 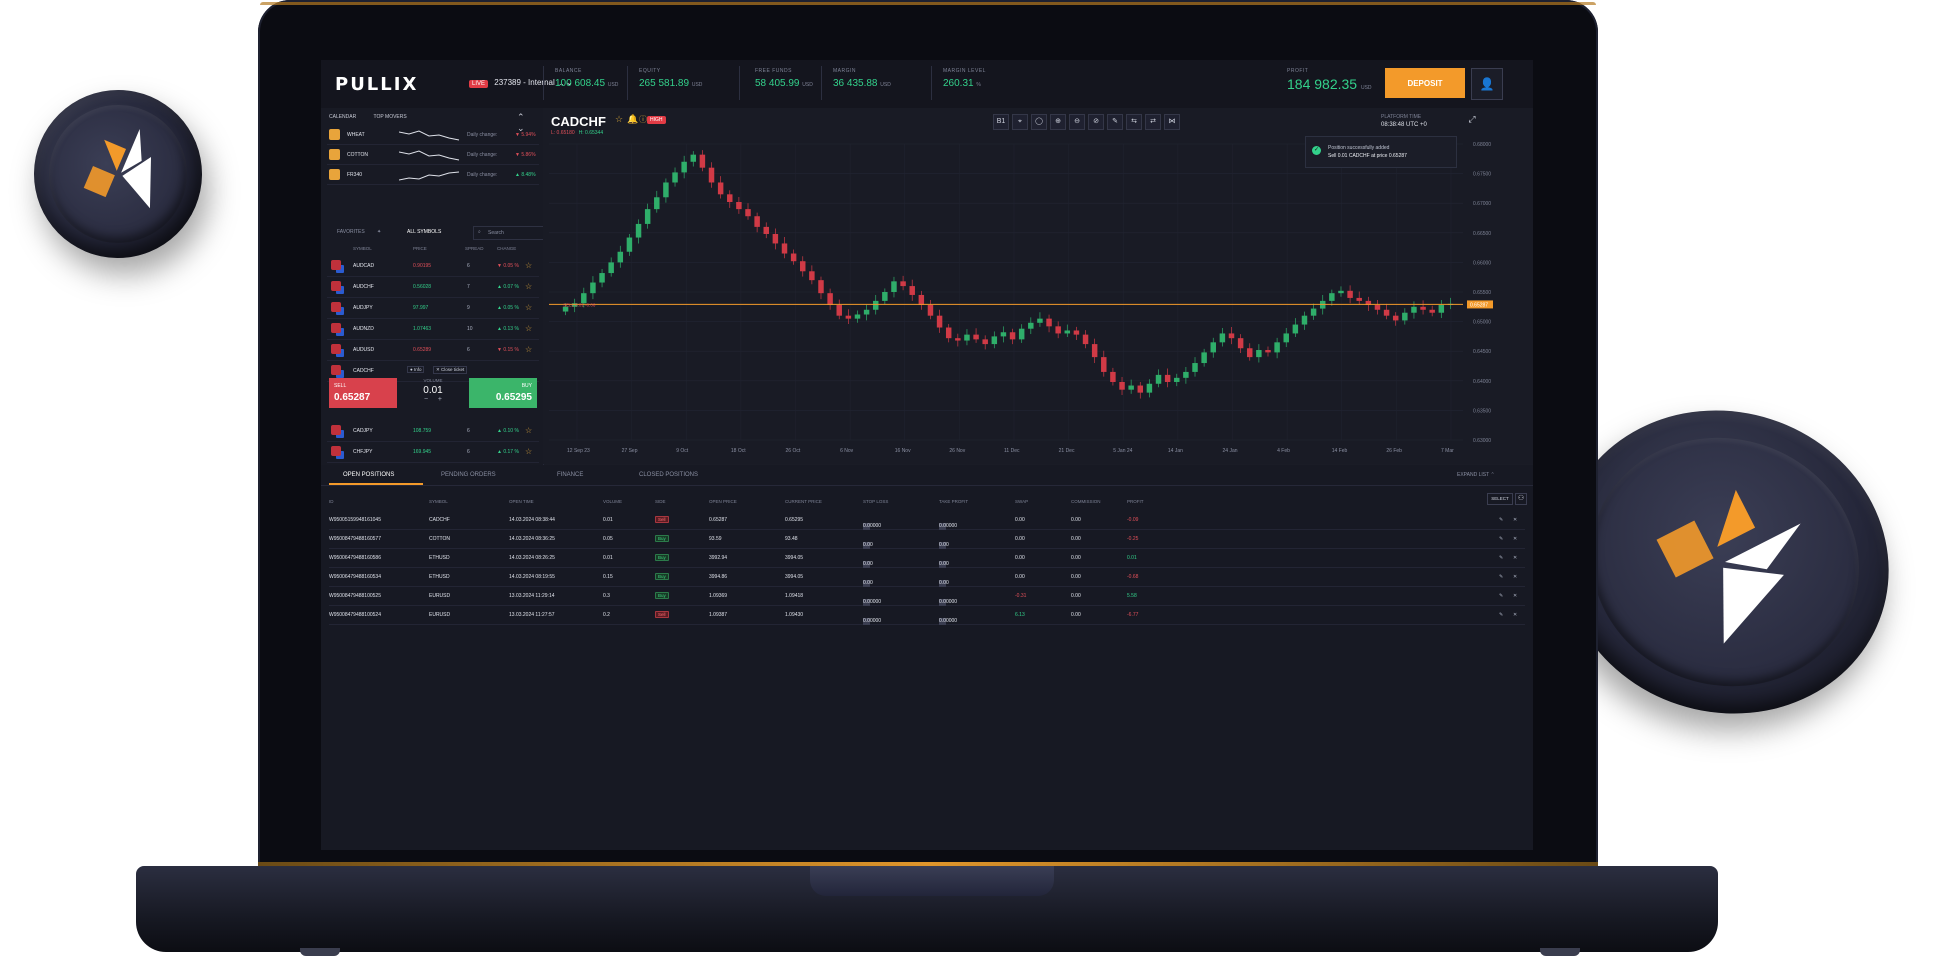 I want to click on symbol-row: AUDUSD 0.65289 6 ▼ 0.15 % ☆, so click(x=433, y=350).